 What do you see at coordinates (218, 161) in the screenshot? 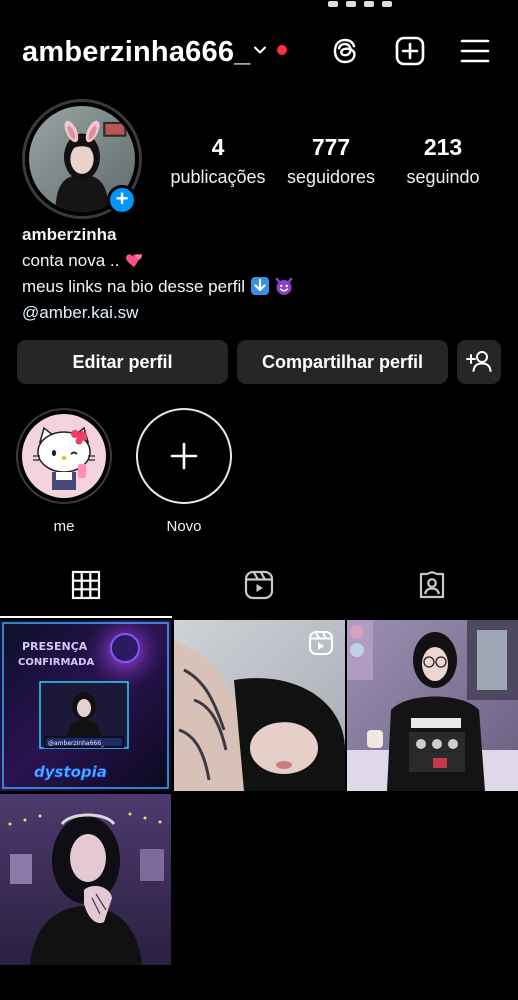
I see `posts-count: 4 publicações` at bounding box center [218, 161].